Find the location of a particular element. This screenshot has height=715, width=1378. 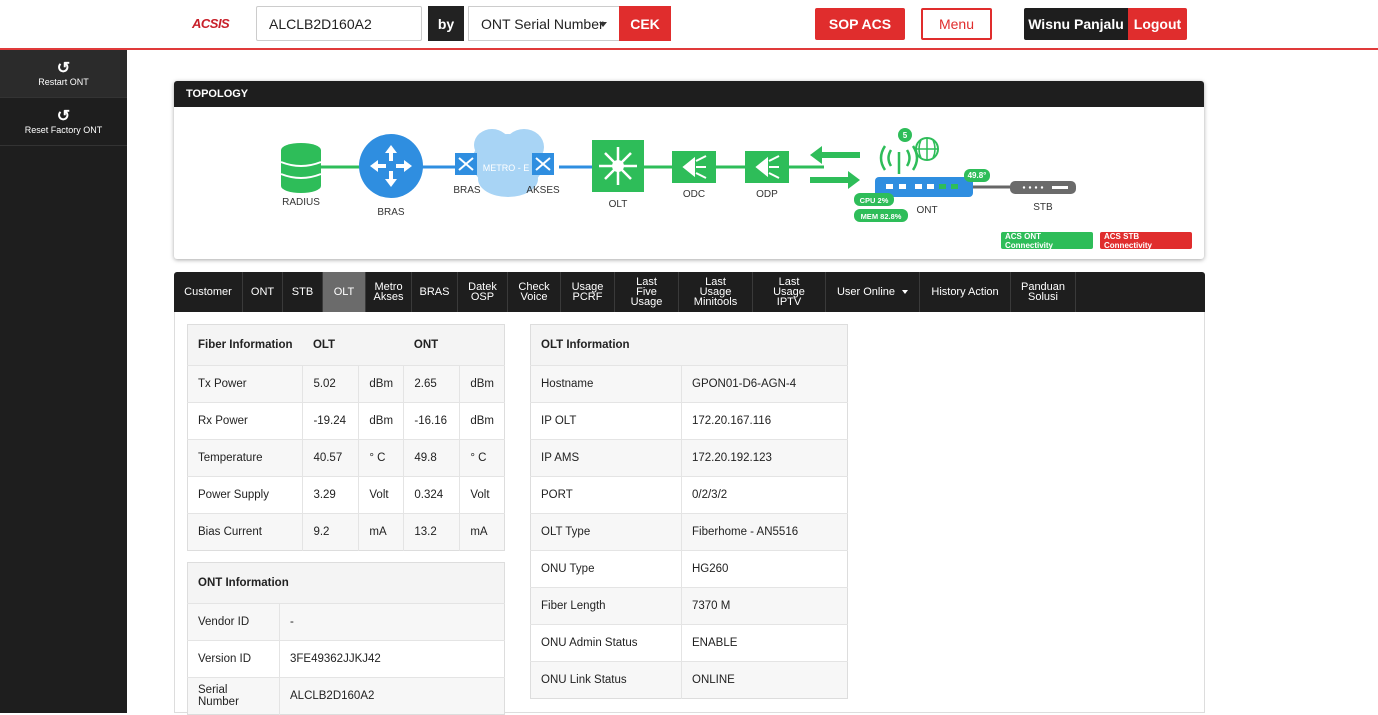

row-label: IP AMS is located at coordinates (606, 458).